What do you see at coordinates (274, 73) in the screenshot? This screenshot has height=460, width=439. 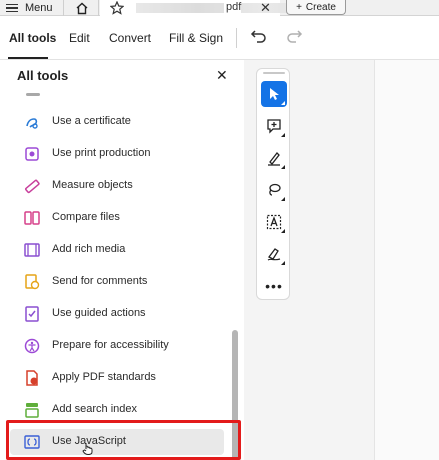 I see `drag-handle` at bounding box center [274, 73].